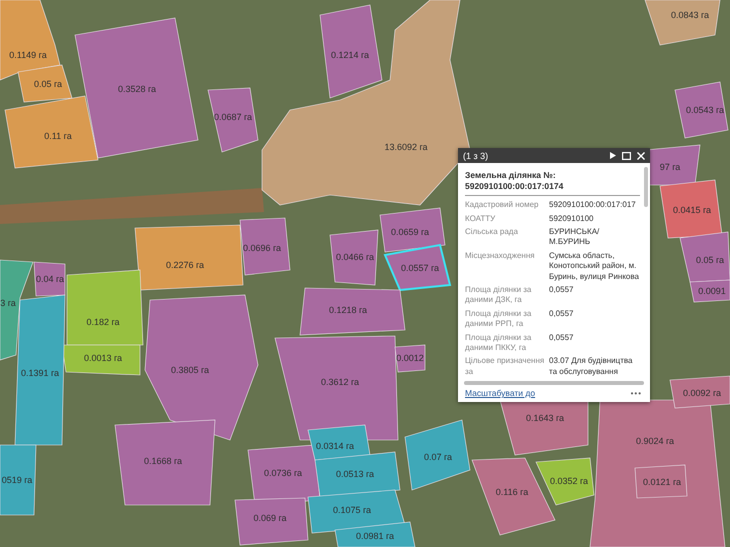  What do you see at coordinates (705, 110) in the screenshot?
I see `parcel-area-label: 0.0543 га` at bounding box center [705, 110].